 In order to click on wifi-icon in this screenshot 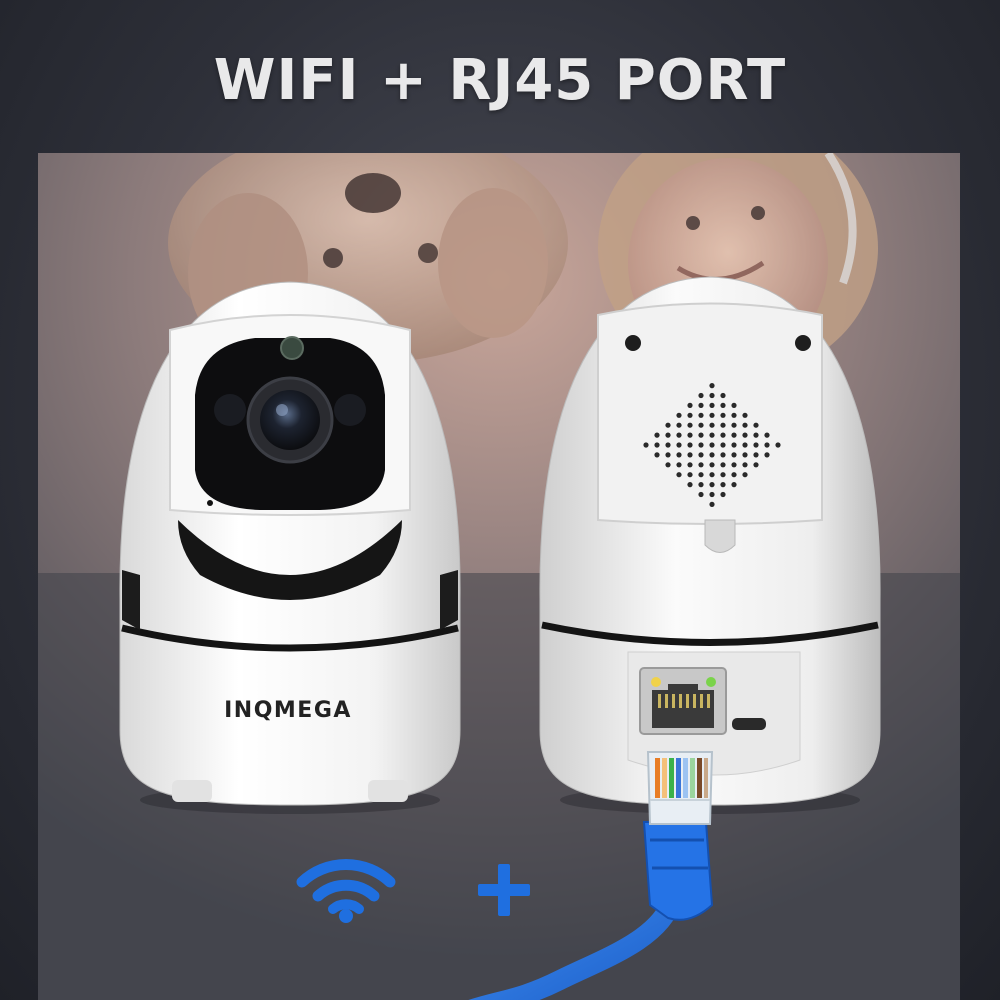, I will do `click(346, 891)`.